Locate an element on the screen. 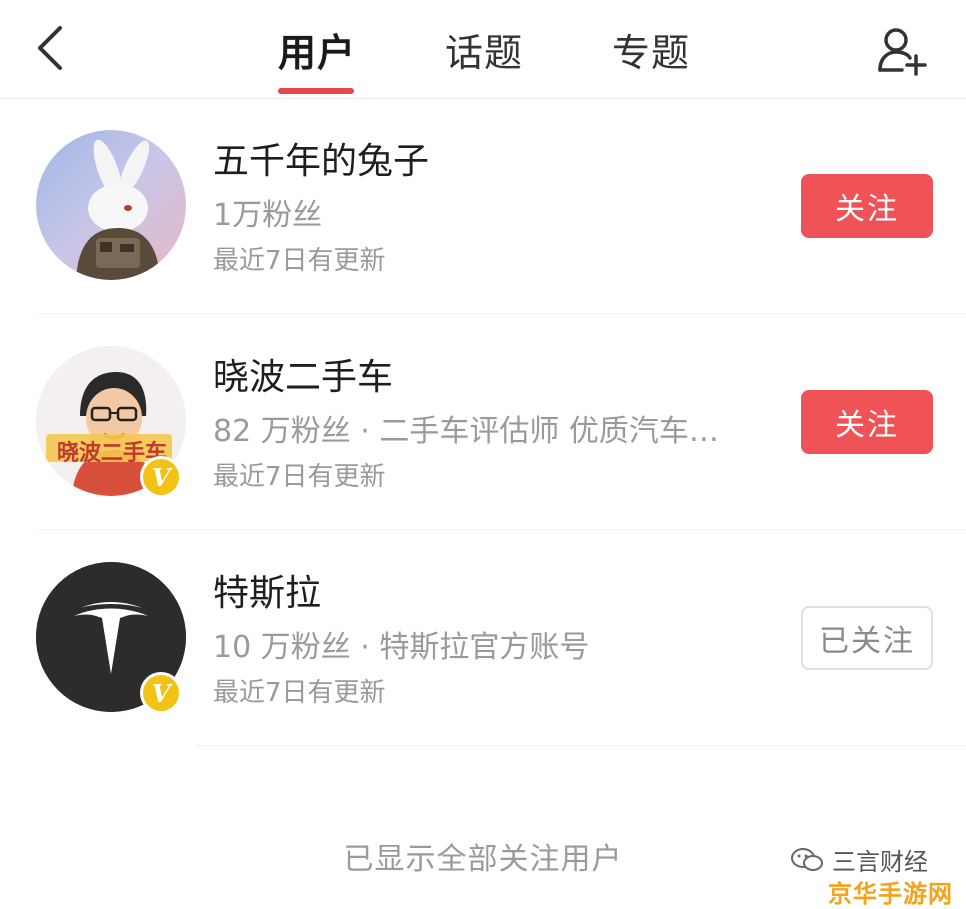 The image size is (966, 909). chevron-left-icon is located at coordinates (50, 48).